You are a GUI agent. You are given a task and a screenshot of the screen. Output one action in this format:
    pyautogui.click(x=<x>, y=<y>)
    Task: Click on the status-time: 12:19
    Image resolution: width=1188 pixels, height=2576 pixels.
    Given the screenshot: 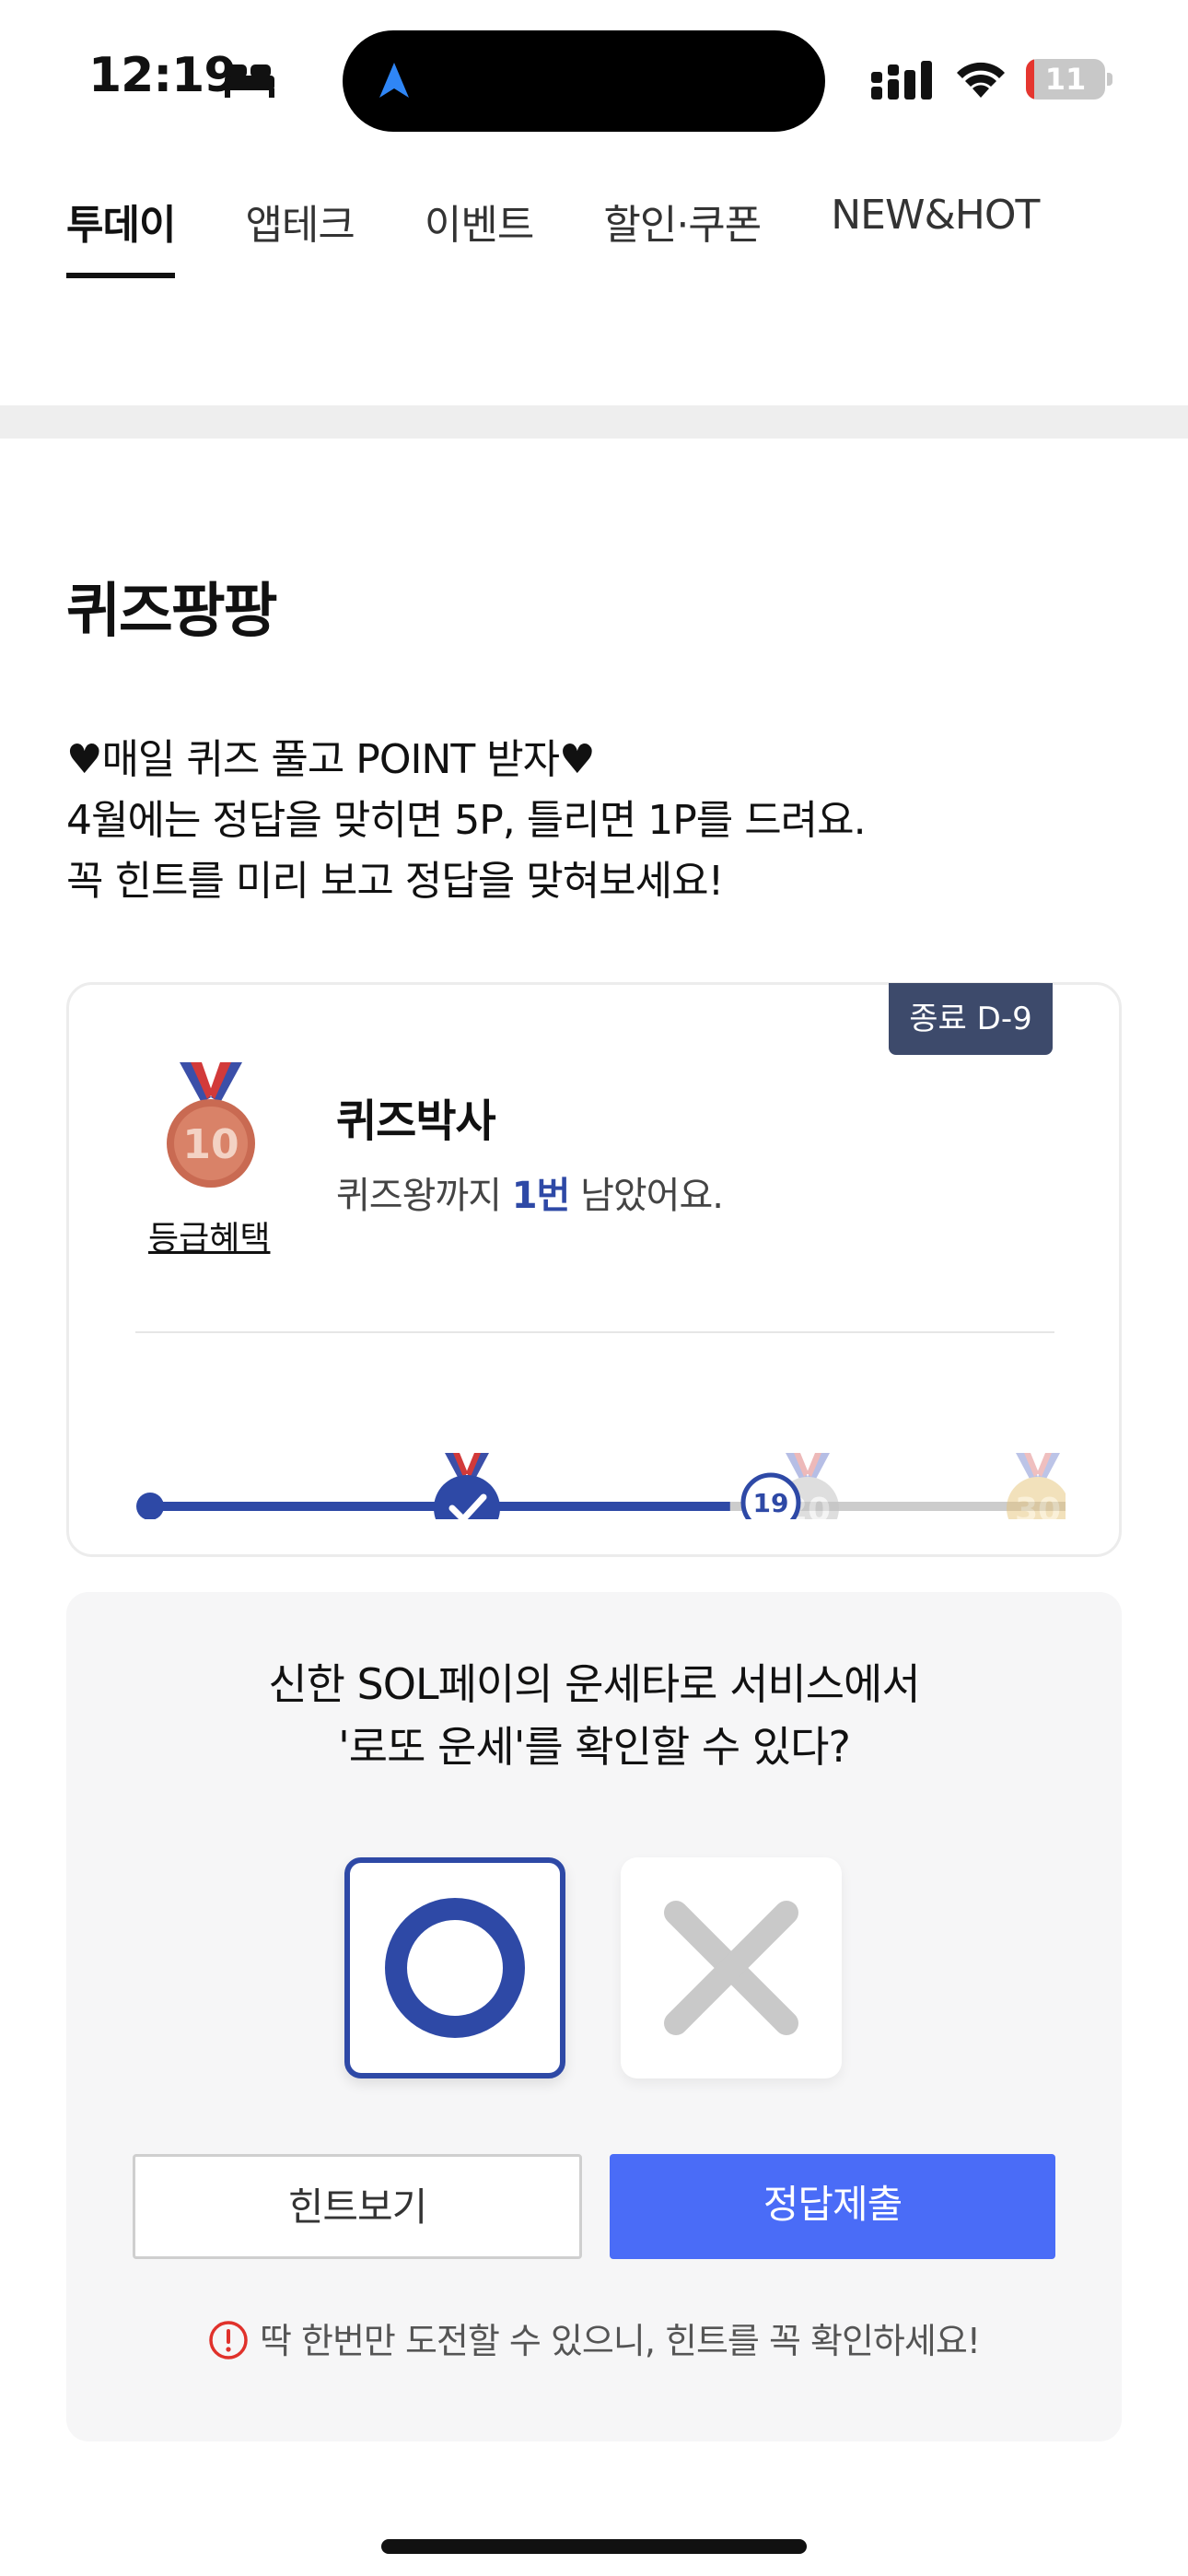 What is the action you would take?
    pyautogui.click(x=163, y=75)
    